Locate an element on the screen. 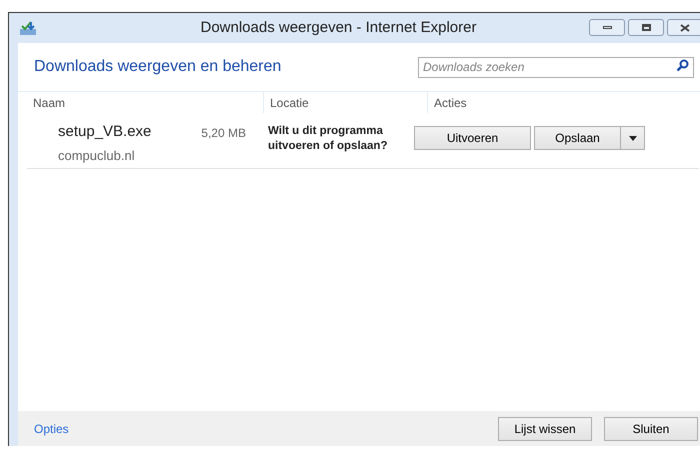 The width and height of the screenshot is (700, 450). page-heading: Downloads weergeven en beheren is located at coordinates (158, 67).